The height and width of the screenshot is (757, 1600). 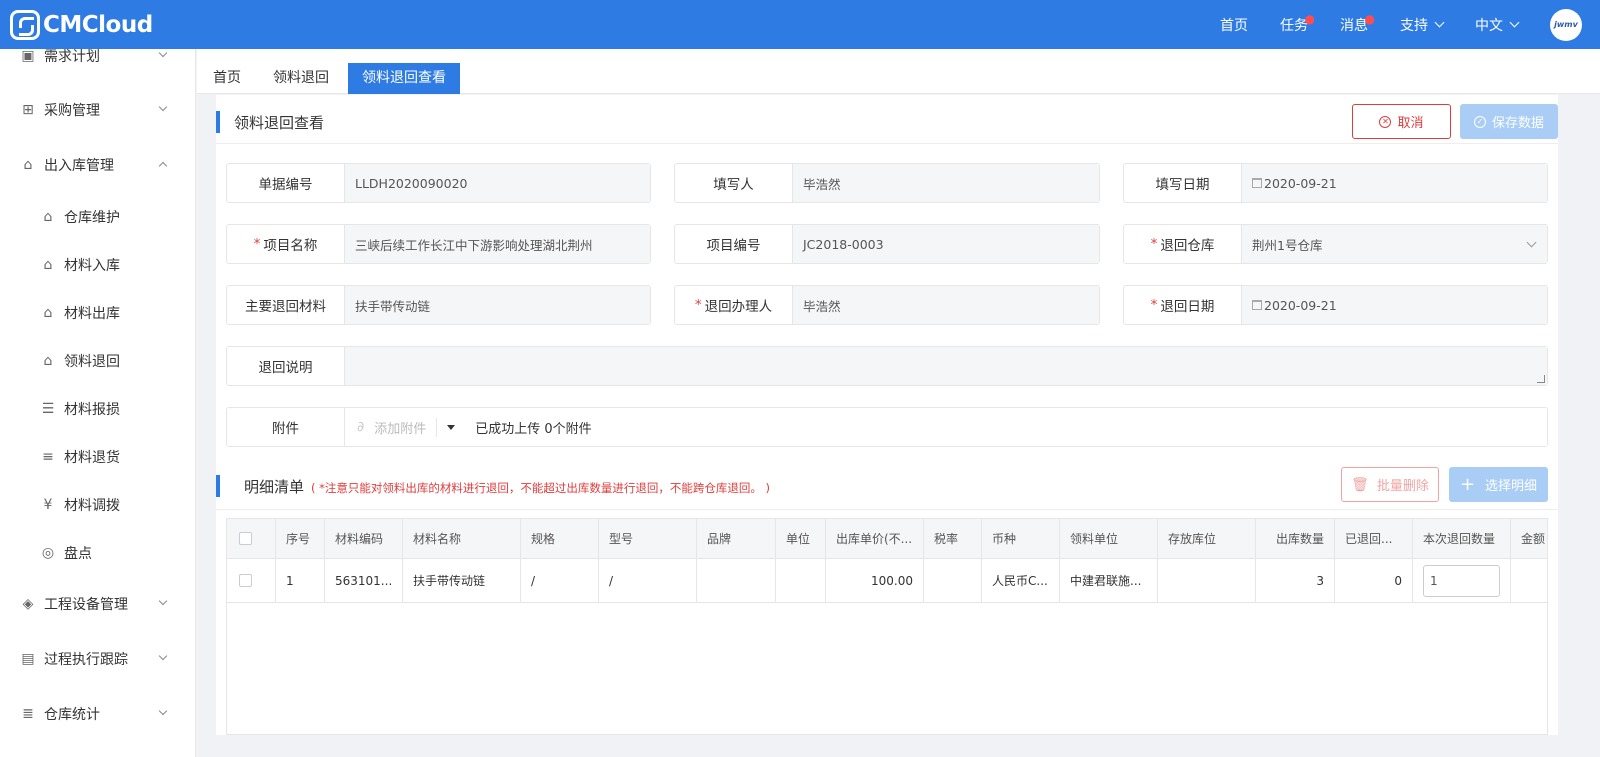 I want to click on remark-textarea, so click(x=946, y=366).